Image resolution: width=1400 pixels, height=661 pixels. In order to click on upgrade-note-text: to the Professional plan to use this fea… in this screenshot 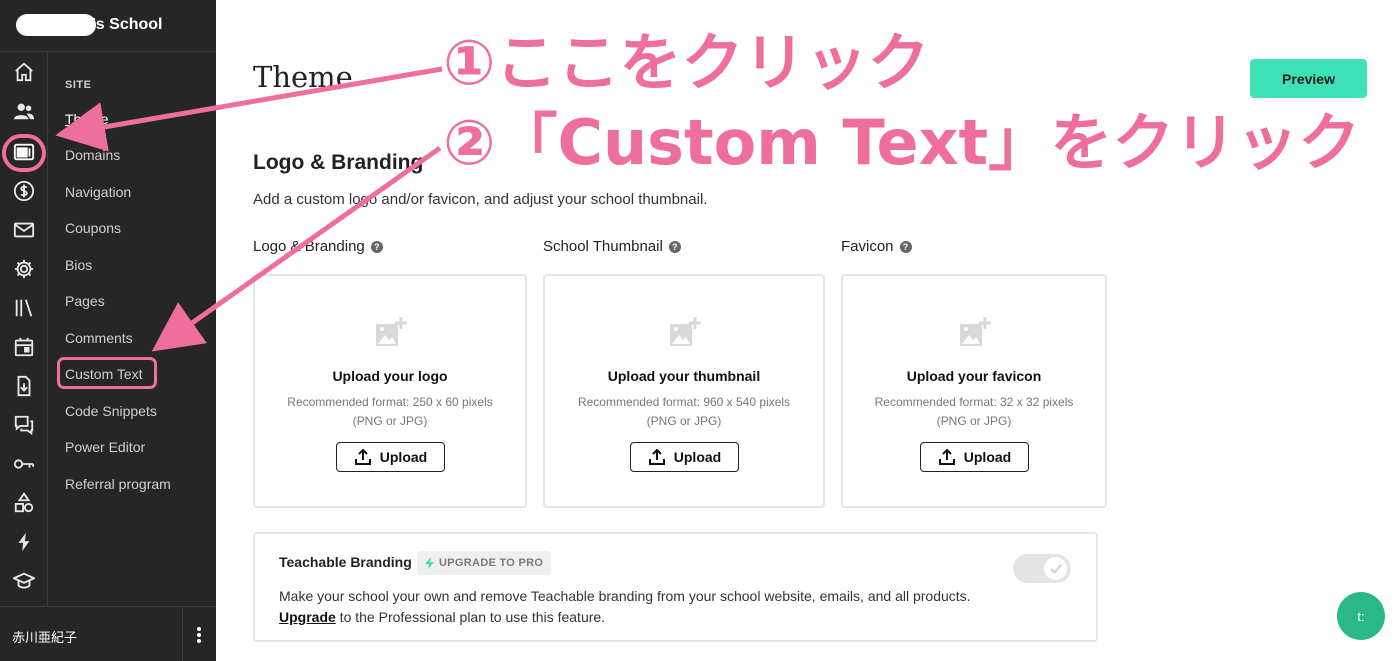, I will do `click(470, 617)`.